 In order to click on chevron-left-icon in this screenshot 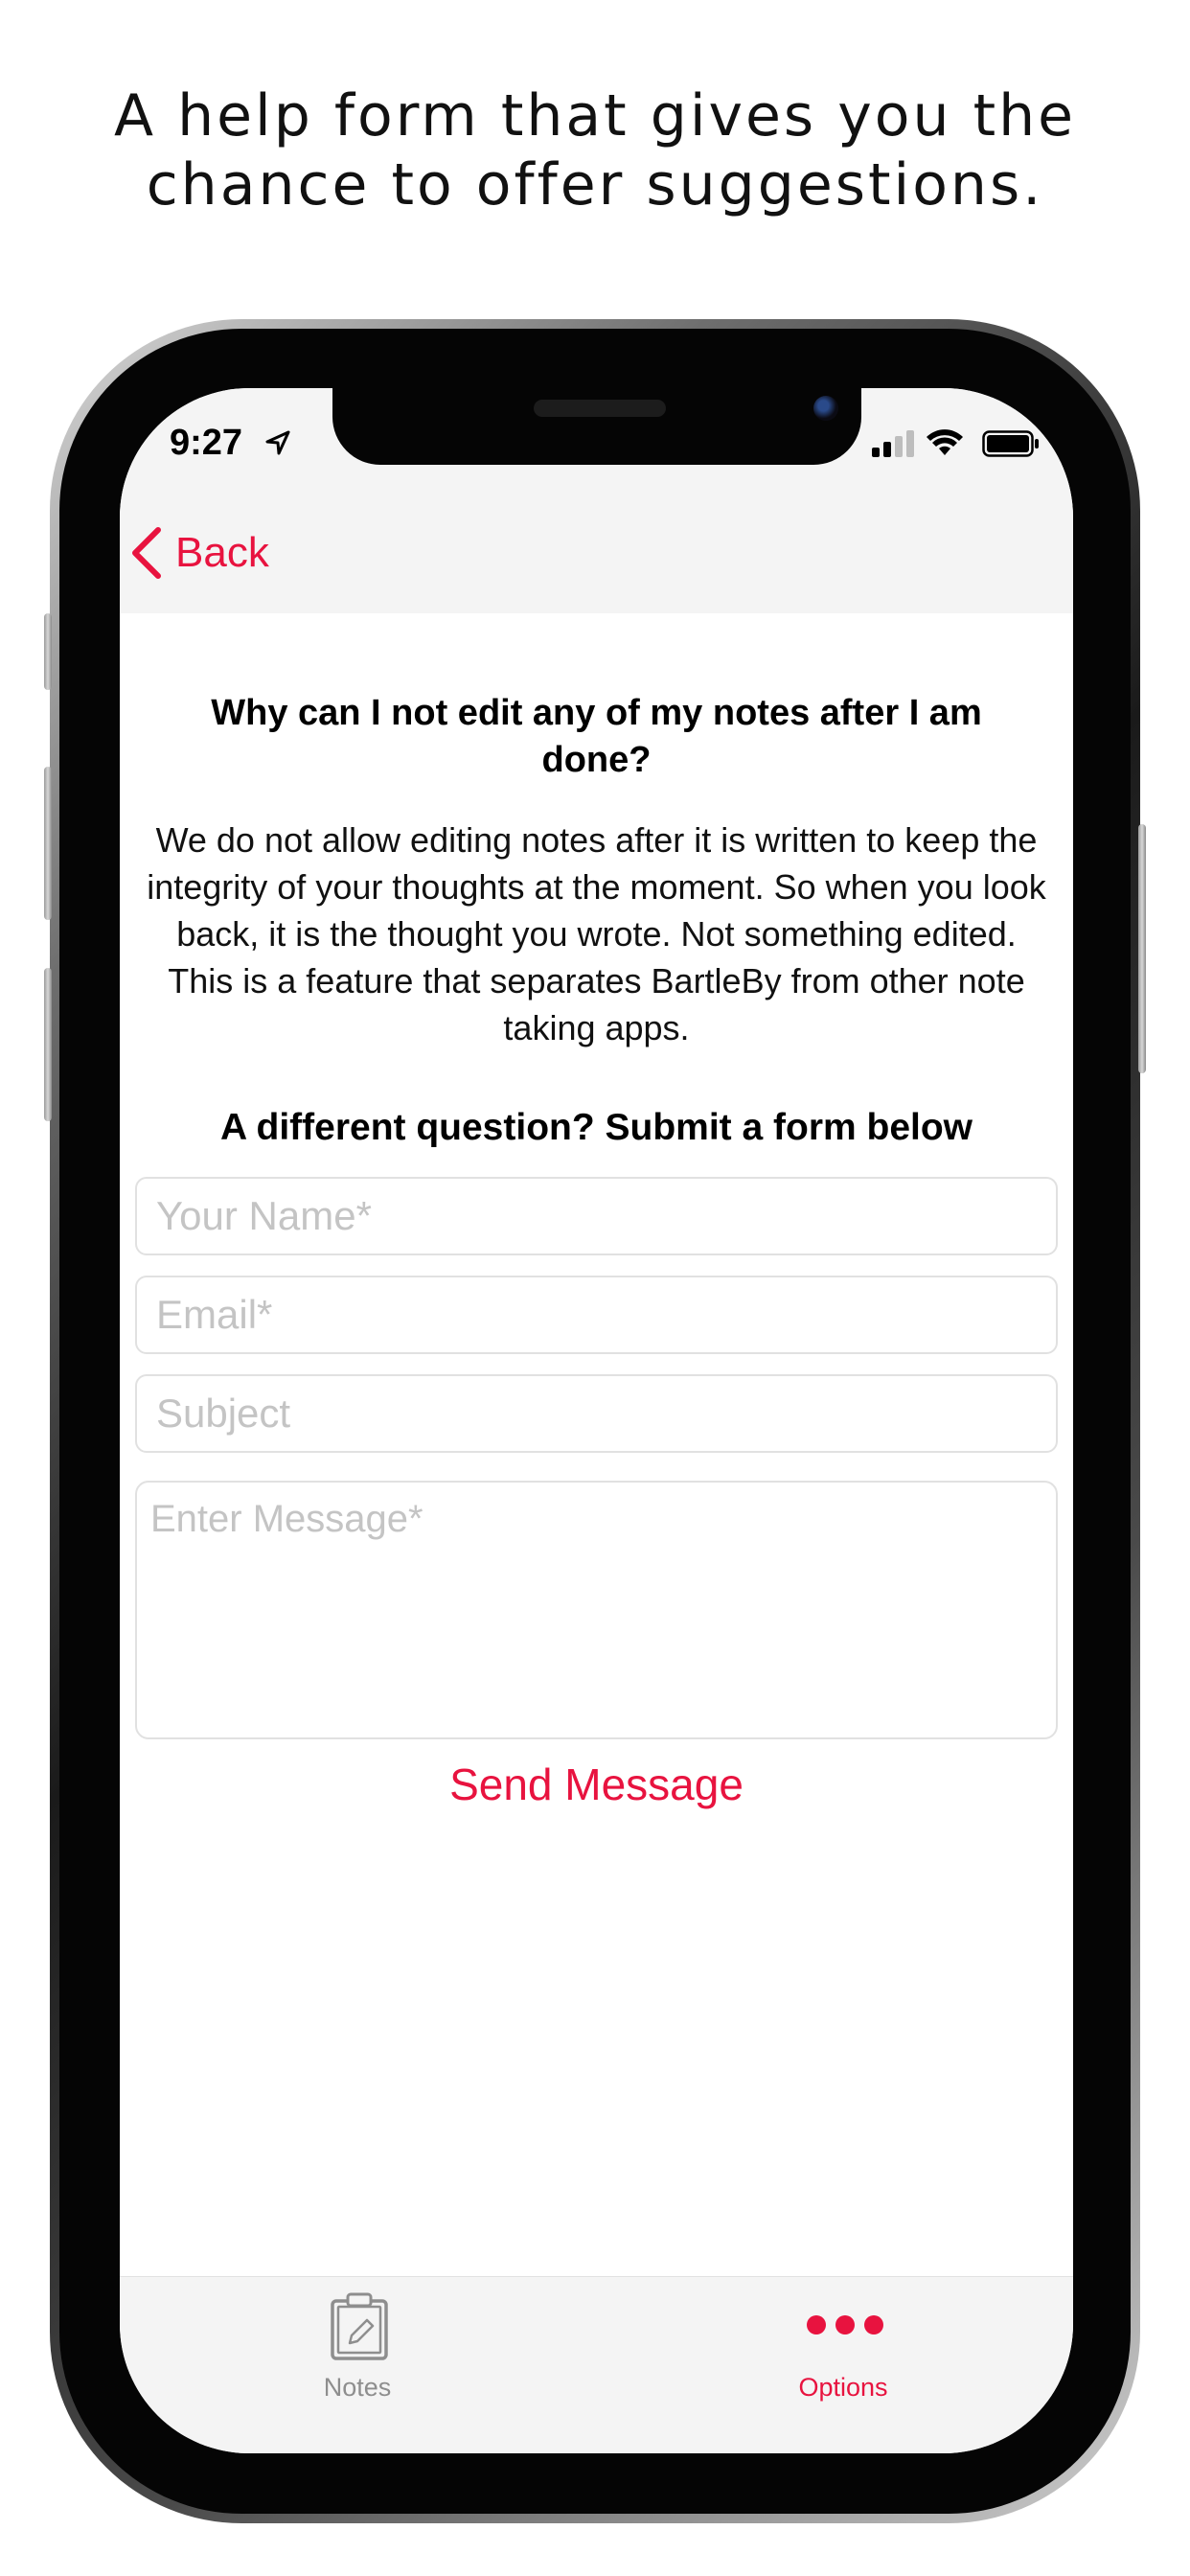, I will do `click(147, 553)`.